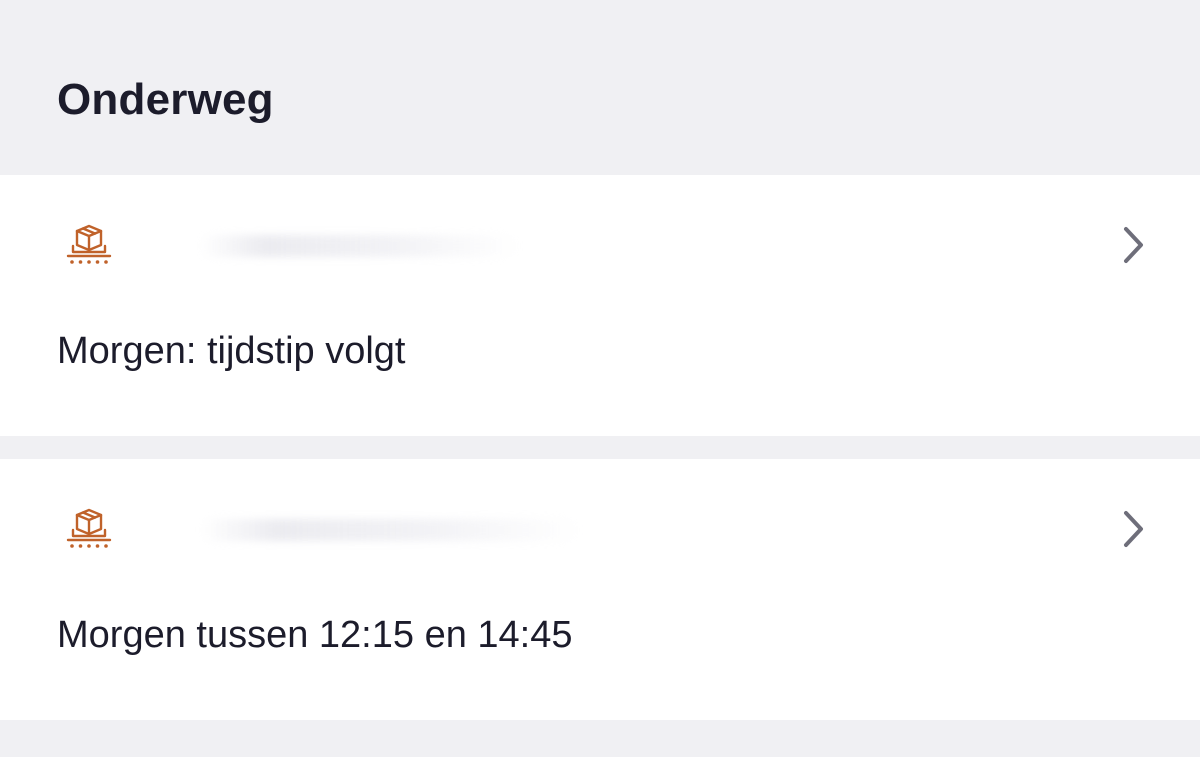  What do you see at coordinates (231, 351) in the screenshot?
I see `delivery-window-text: Morgen: tijdstip volgt` at bounding box center [231, 351].